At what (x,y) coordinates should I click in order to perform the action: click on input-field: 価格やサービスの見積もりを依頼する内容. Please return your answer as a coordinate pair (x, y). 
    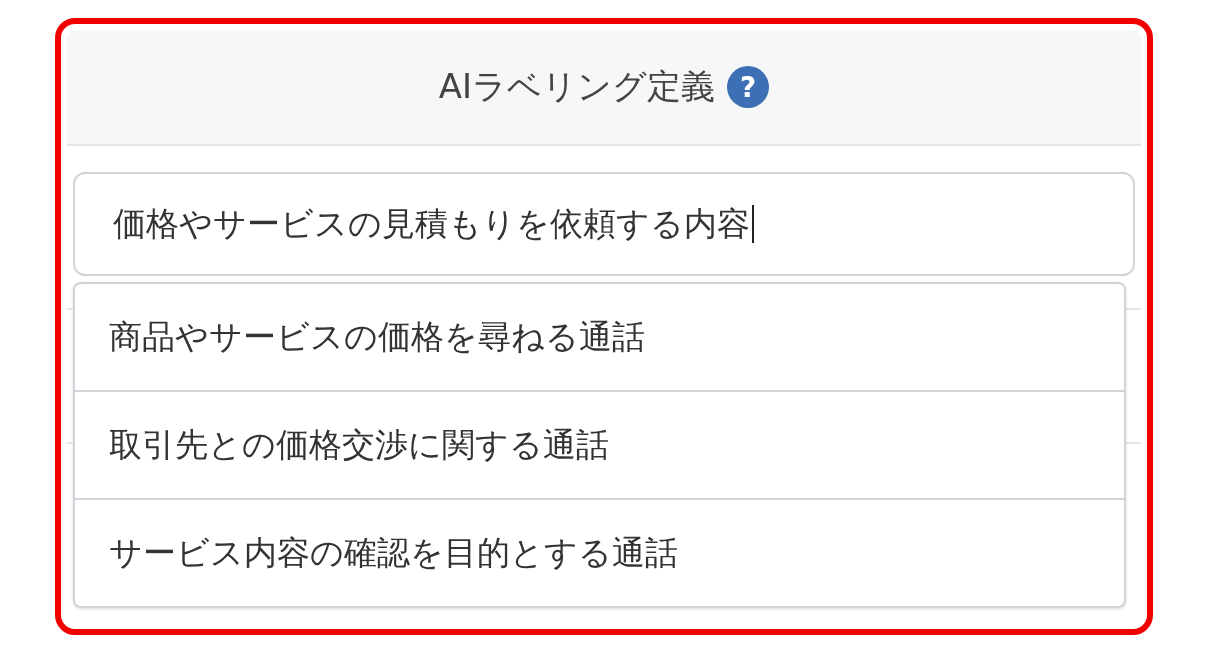
    Looking at the image, I should click on (604, 224).